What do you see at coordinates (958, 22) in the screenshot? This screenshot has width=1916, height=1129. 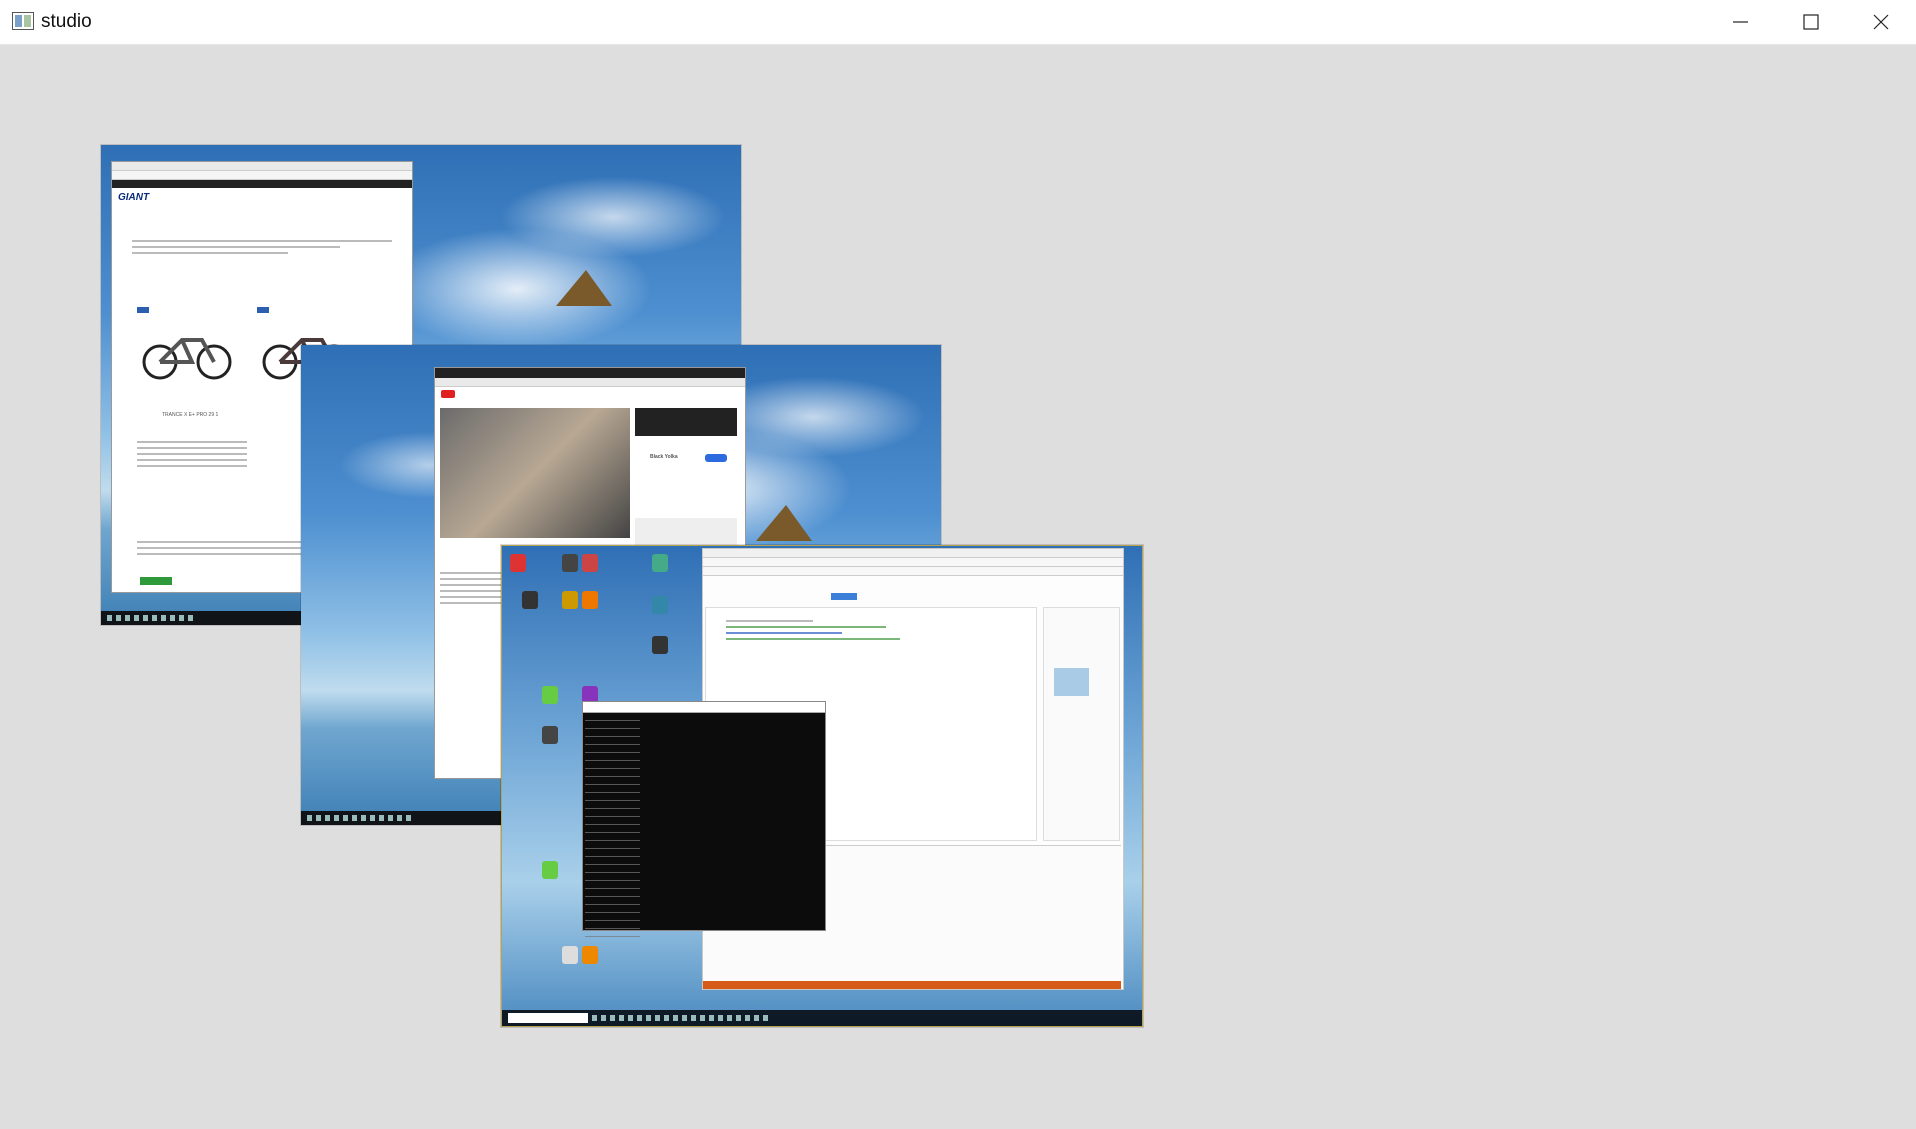 I see `title-bar: studio` at bounding box center [958, 22].